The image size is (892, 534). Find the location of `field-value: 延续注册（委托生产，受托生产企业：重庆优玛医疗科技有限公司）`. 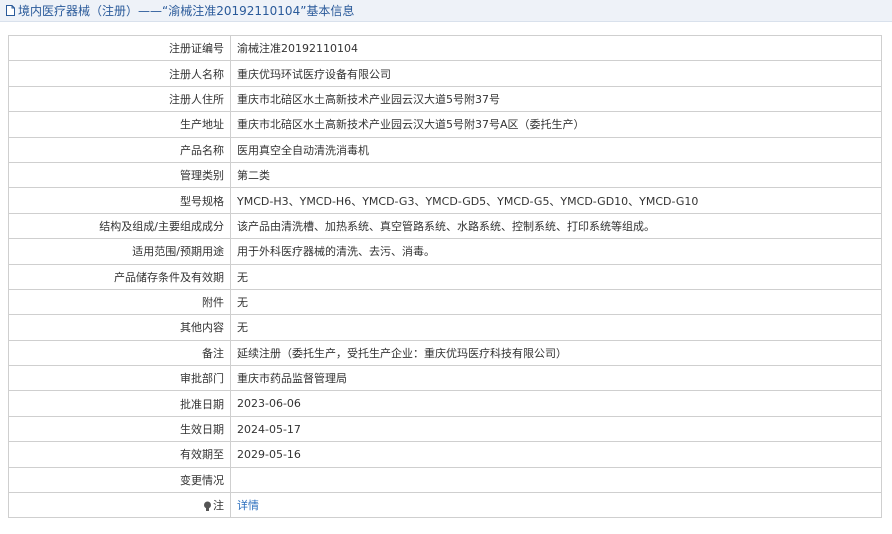

field-value: 延续注册（委托生产，受托生产企业：重庆优玛医疗科技有限公司） is located at coordinates (556, 353).